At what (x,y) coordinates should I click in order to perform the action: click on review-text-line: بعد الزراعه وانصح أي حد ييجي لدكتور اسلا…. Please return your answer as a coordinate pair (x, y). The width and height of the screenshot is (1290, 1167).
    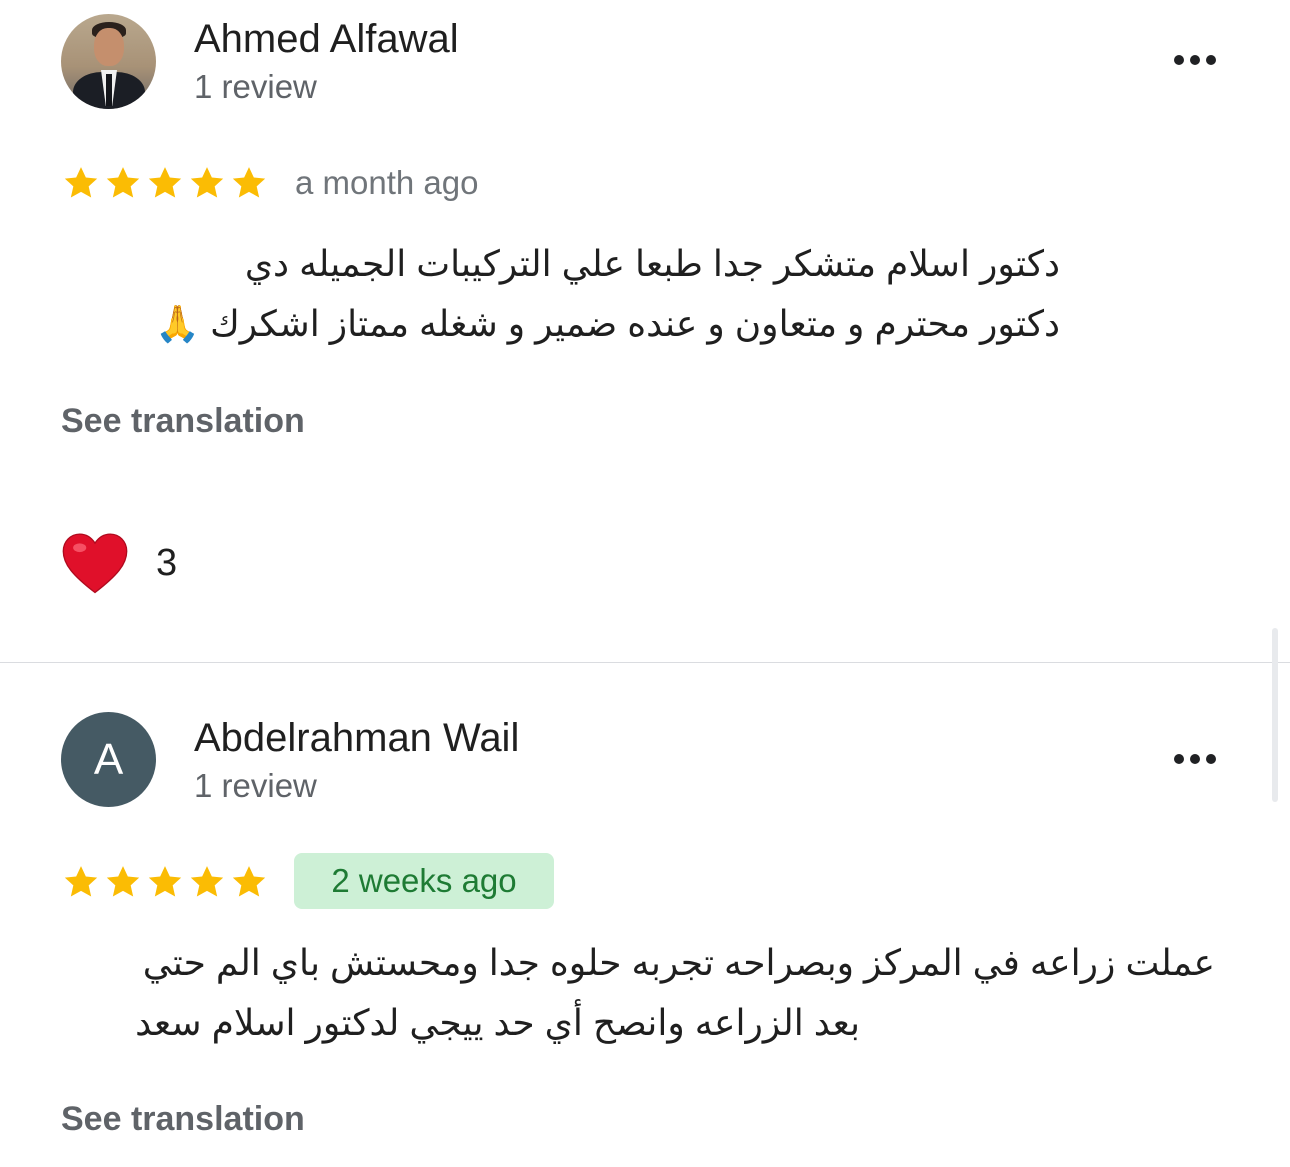
    Looking at the image, I should click on (497, 1022).